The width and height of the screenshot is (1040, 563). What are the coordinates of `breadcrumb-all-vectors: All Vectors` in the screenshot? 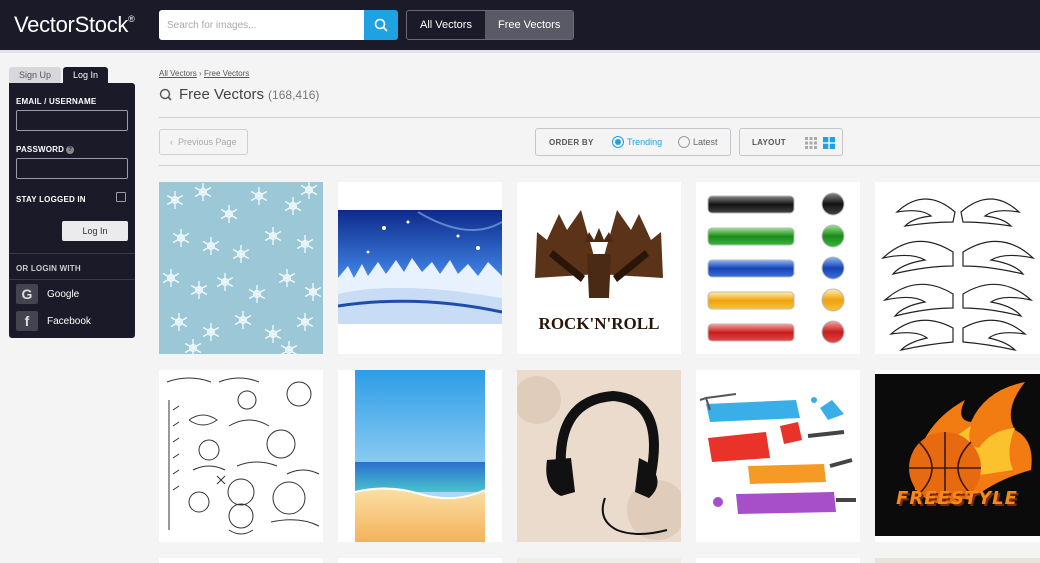 It's located at (178, 73).